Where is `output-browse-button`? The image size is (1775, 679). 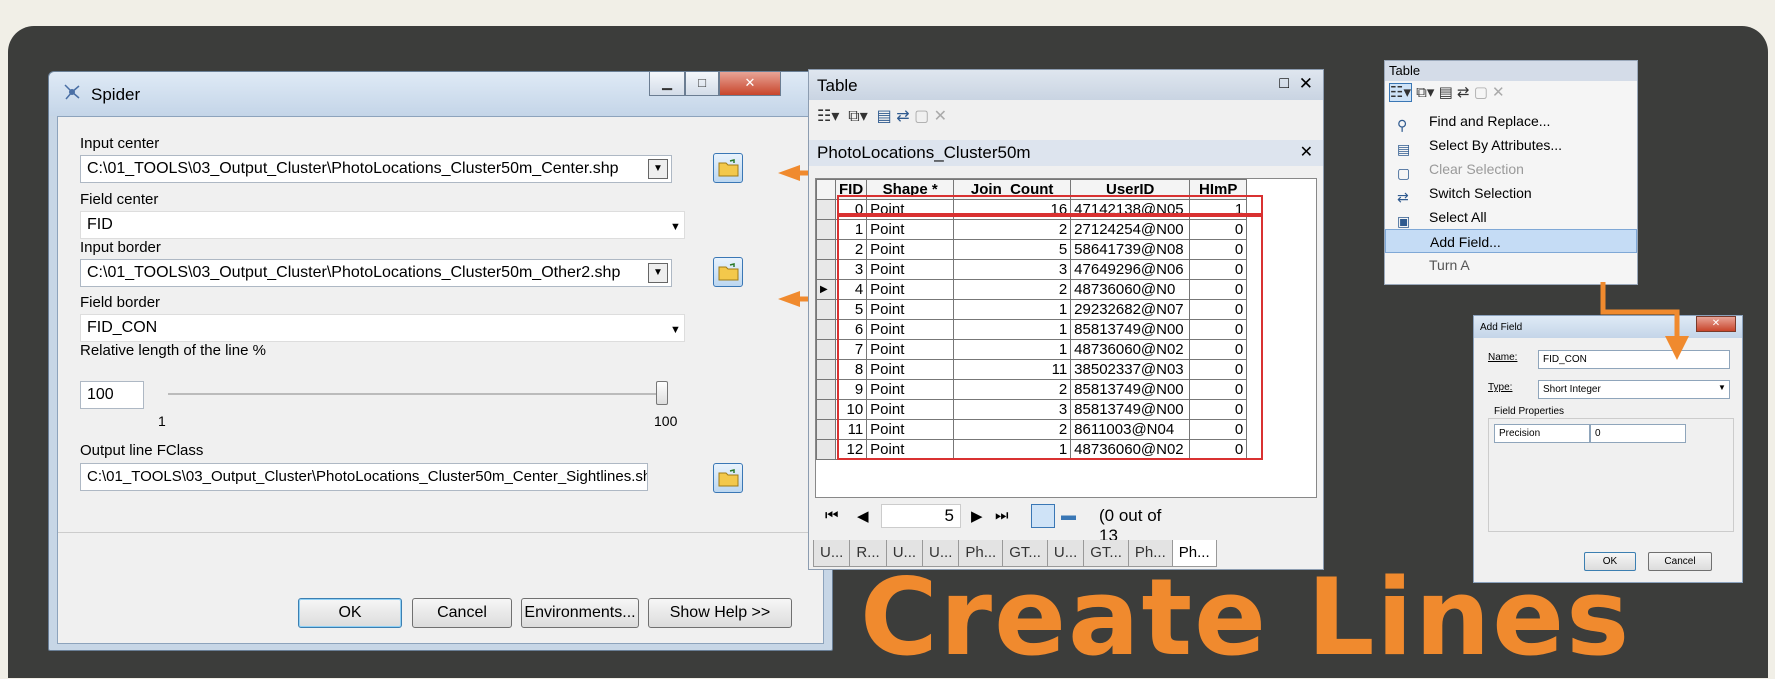
output-browse-button is located at coordinates (728, 478).